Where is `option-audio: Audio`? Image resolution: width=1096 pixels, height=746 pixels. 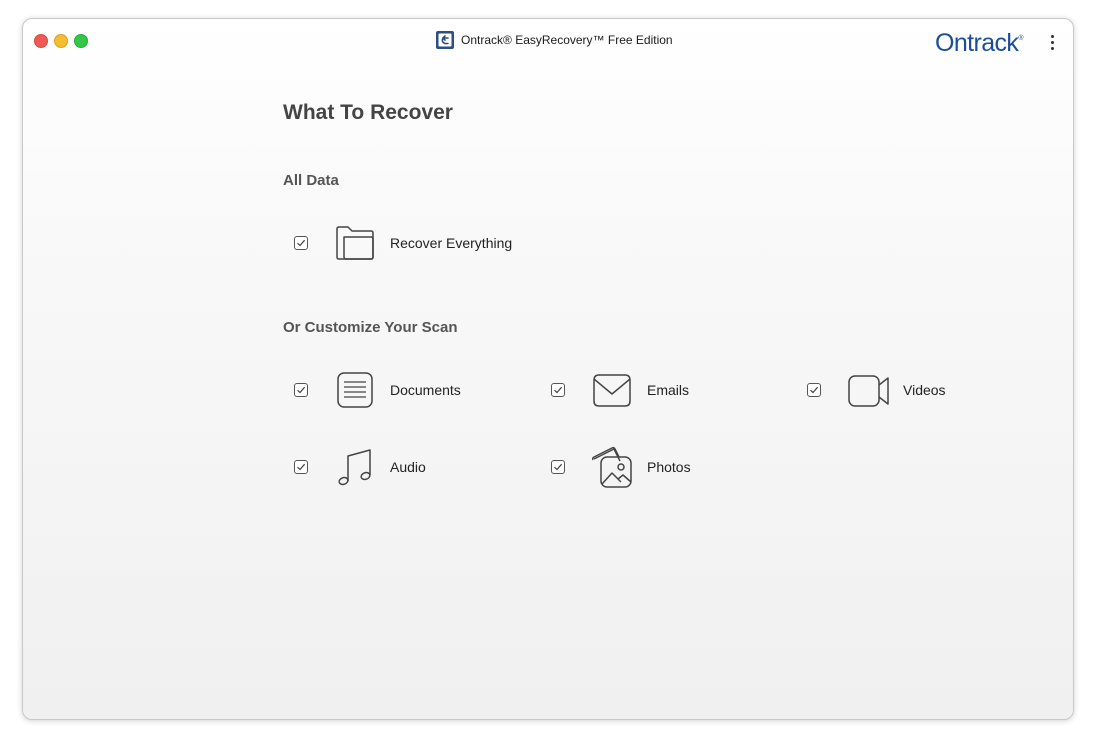 option-audio: Audio is located at coordinates (354, 467).